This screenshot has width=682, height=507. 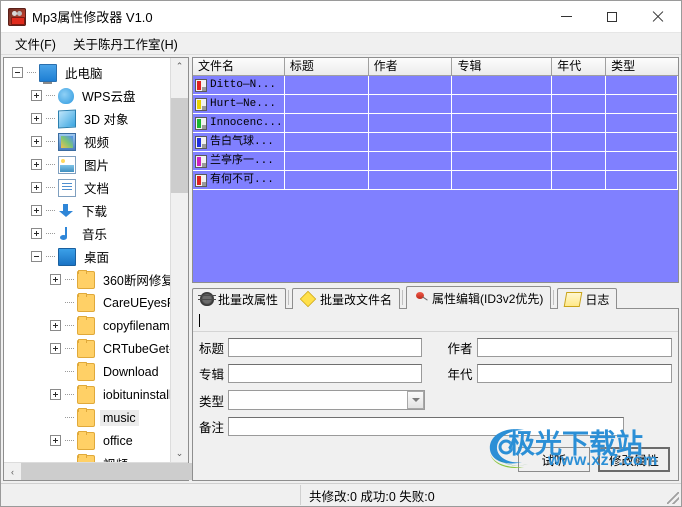 What do you see at coordinates (479, 297) in the screenshot?
I see `tab-3: 属性编辑(ID3v2优先)` at bounding box center [479, 297].